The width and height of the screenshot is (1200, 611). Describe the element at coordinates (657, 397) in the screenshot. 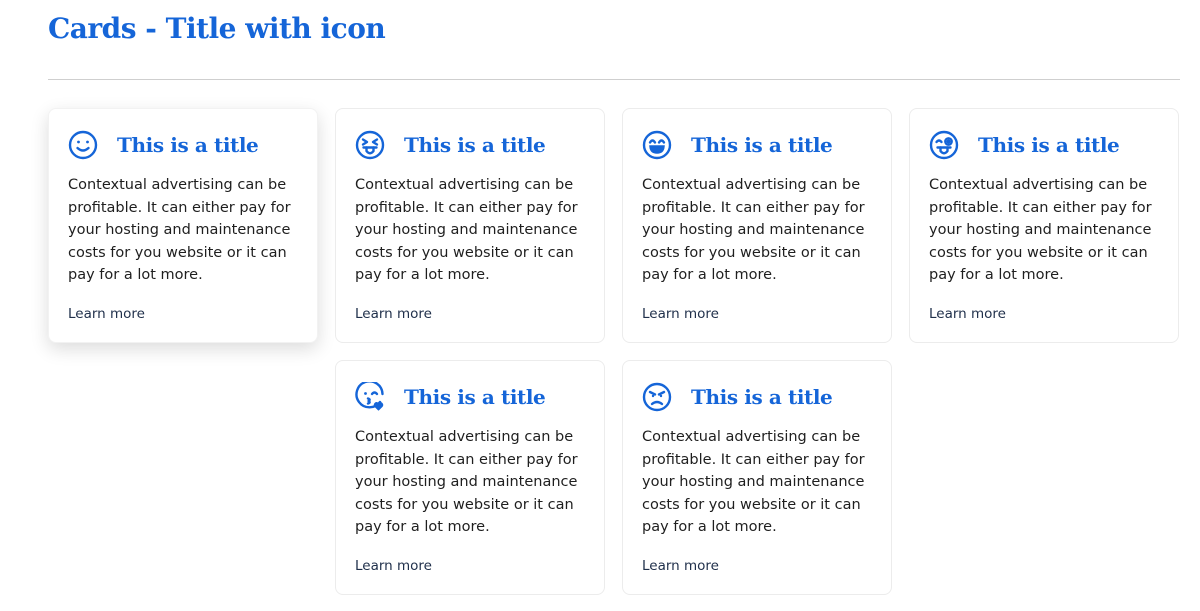

I see `angry-icon` at that location.